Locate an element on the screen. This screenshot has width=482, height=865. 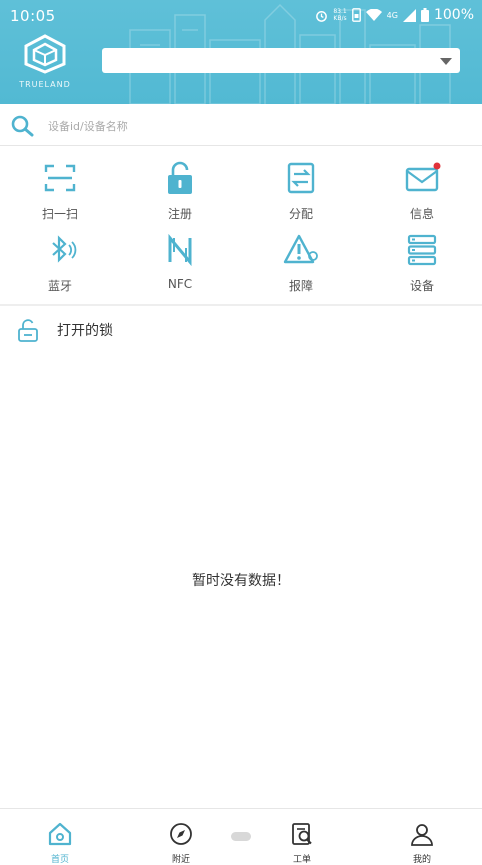
project-select is located at coordinates (281, 60).